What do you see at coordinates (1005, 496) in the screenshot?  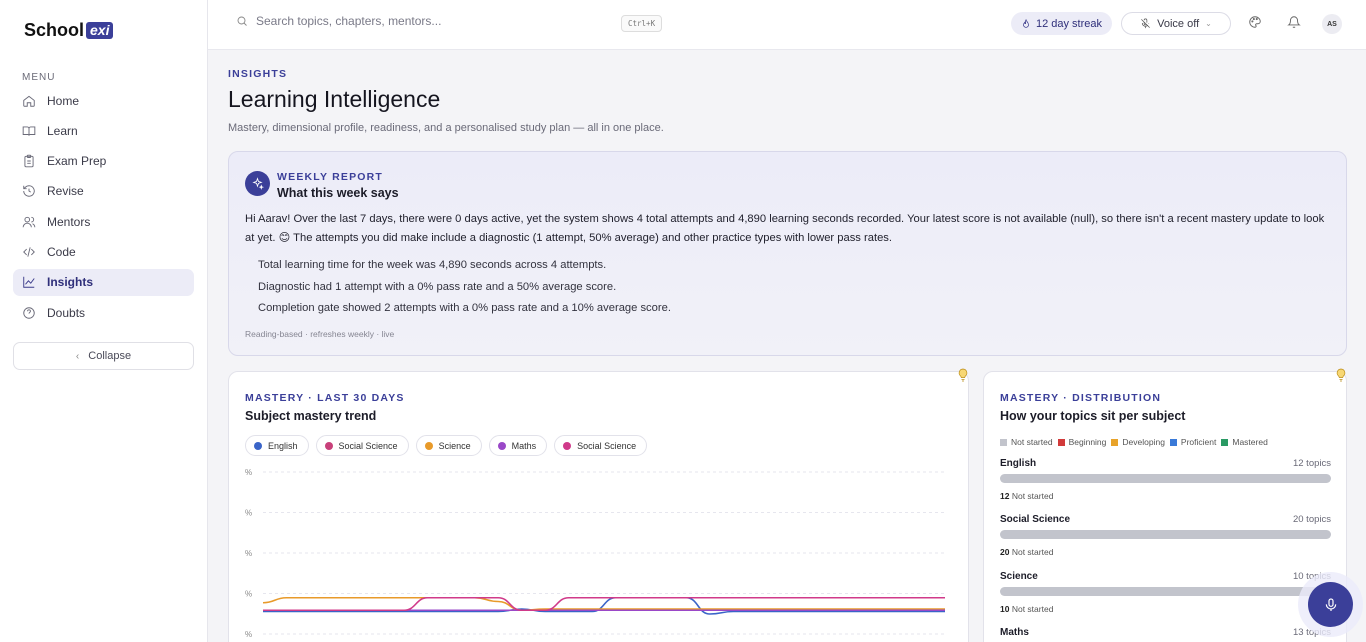 I see `not-started-count: 12` at bounding box center [1005, 496].